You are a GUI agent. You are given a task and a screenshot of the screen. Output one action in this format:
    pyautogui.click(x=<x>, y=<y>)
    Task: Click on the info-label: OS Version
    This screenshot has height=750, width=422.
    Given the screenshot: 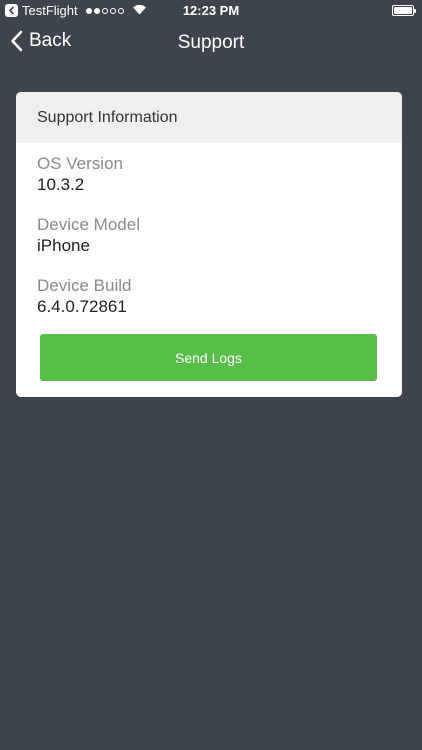 What is the action you would take?
    pyautogui.click(x=80, y=163)
    